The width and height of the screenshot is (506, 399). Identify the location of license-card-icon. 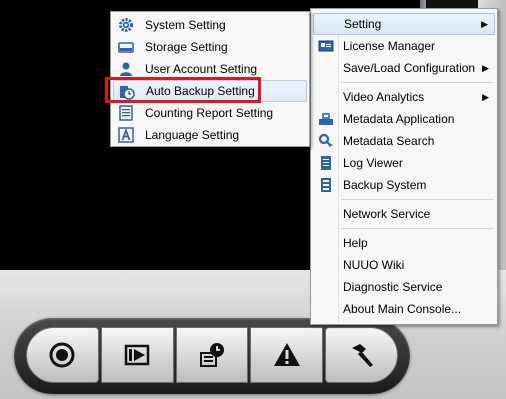
(326, 46).